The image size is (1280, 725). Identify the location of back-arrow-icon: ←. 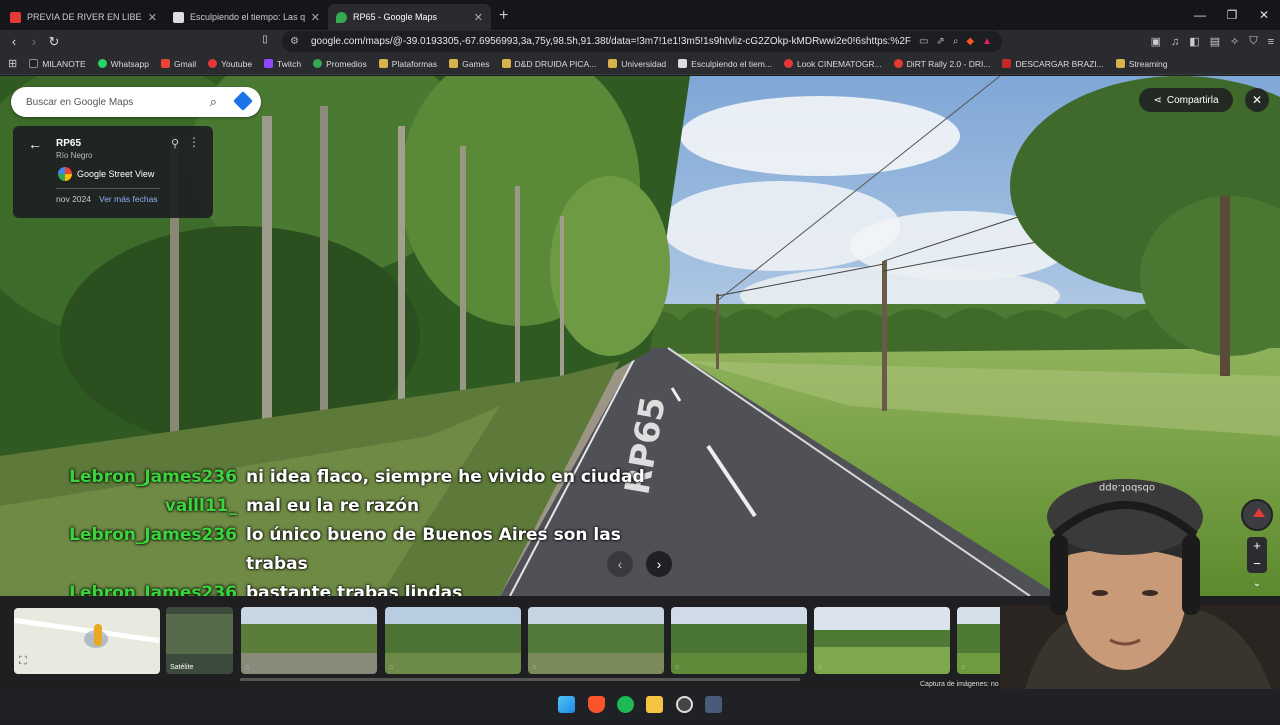
(35, 144).